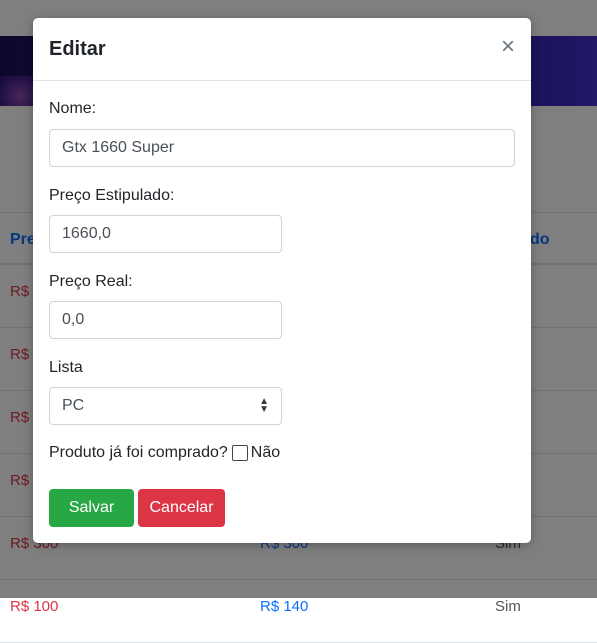 The image size is (597, 643). I want to click on row-price: R$ 100, so click(34, 606).